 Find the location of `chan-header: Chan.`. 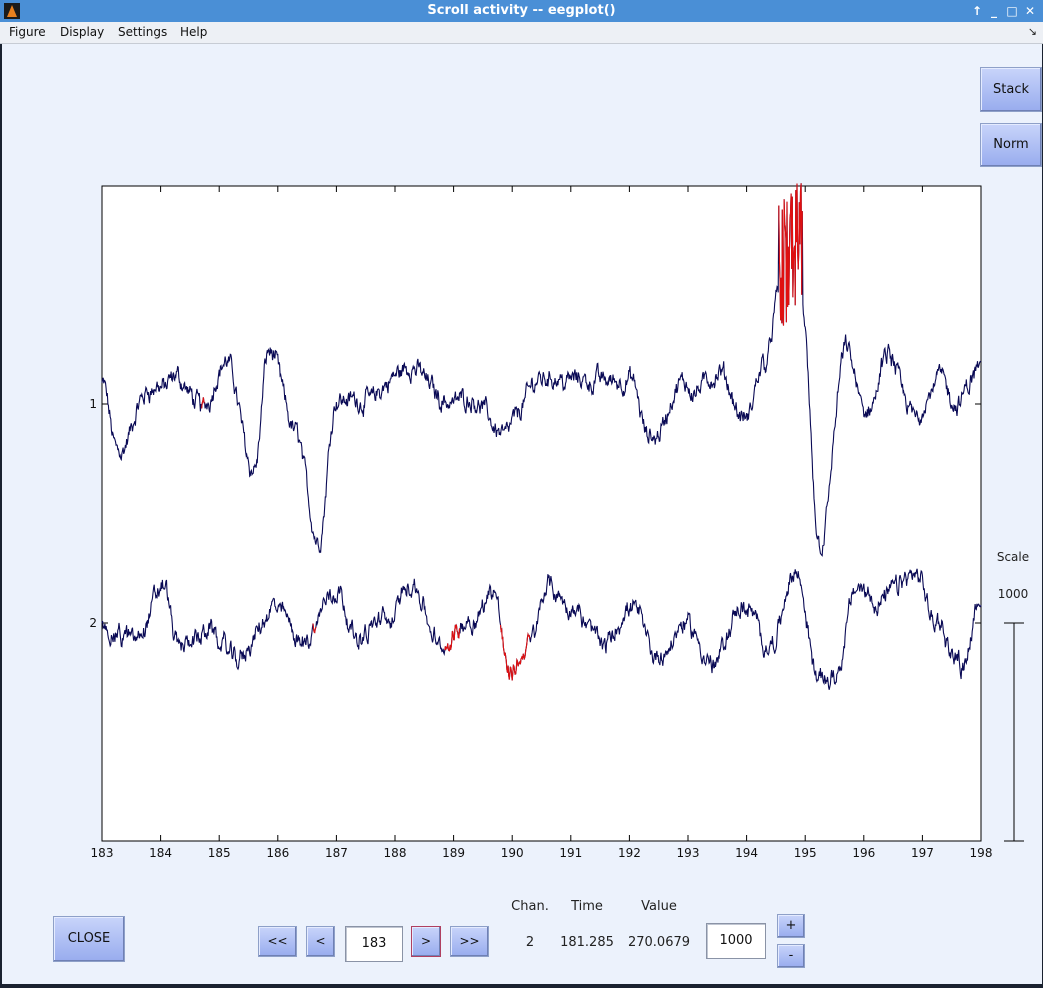

chan-header: Chan. is located at coordinates (530, 906).